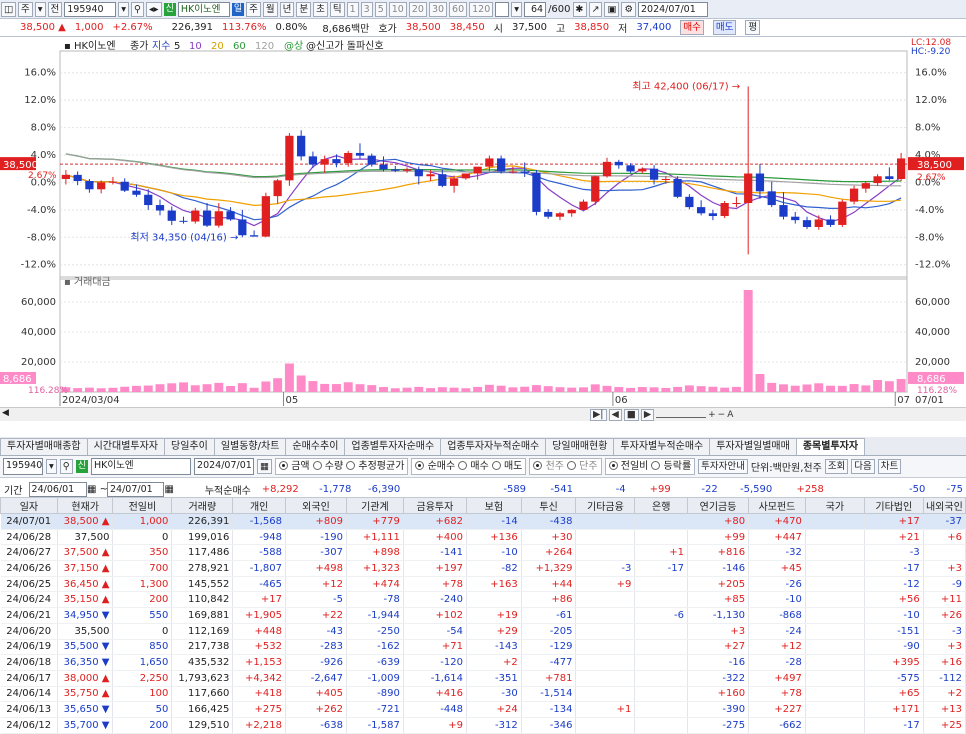  What do you see at coordinates (44, 446) in the screenshot?
I see `tab-0: 투자자별매매종합` at bounding box center [44, 446].